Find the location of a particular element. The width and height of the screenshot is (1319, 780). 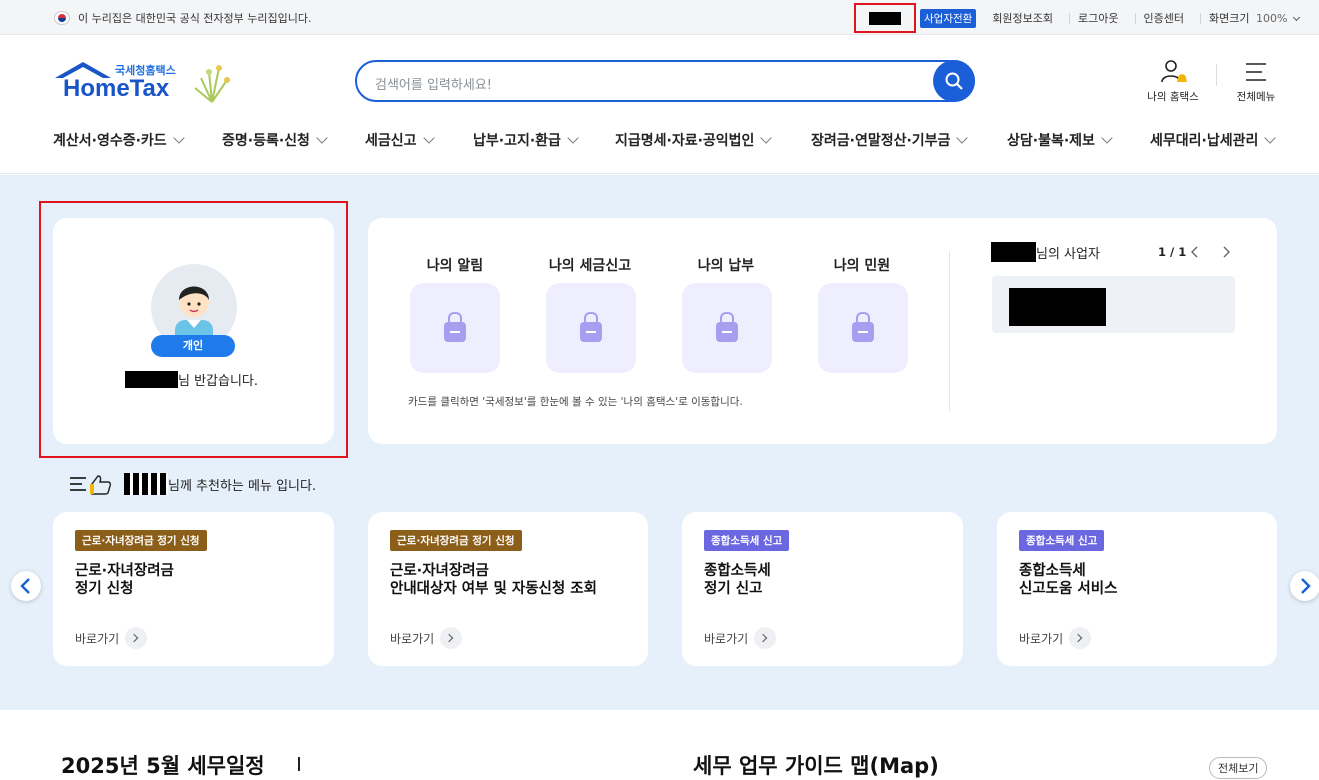

nav-item-incentives: 장려금·연말정산·기부금 is located at coordinates (890, 140).